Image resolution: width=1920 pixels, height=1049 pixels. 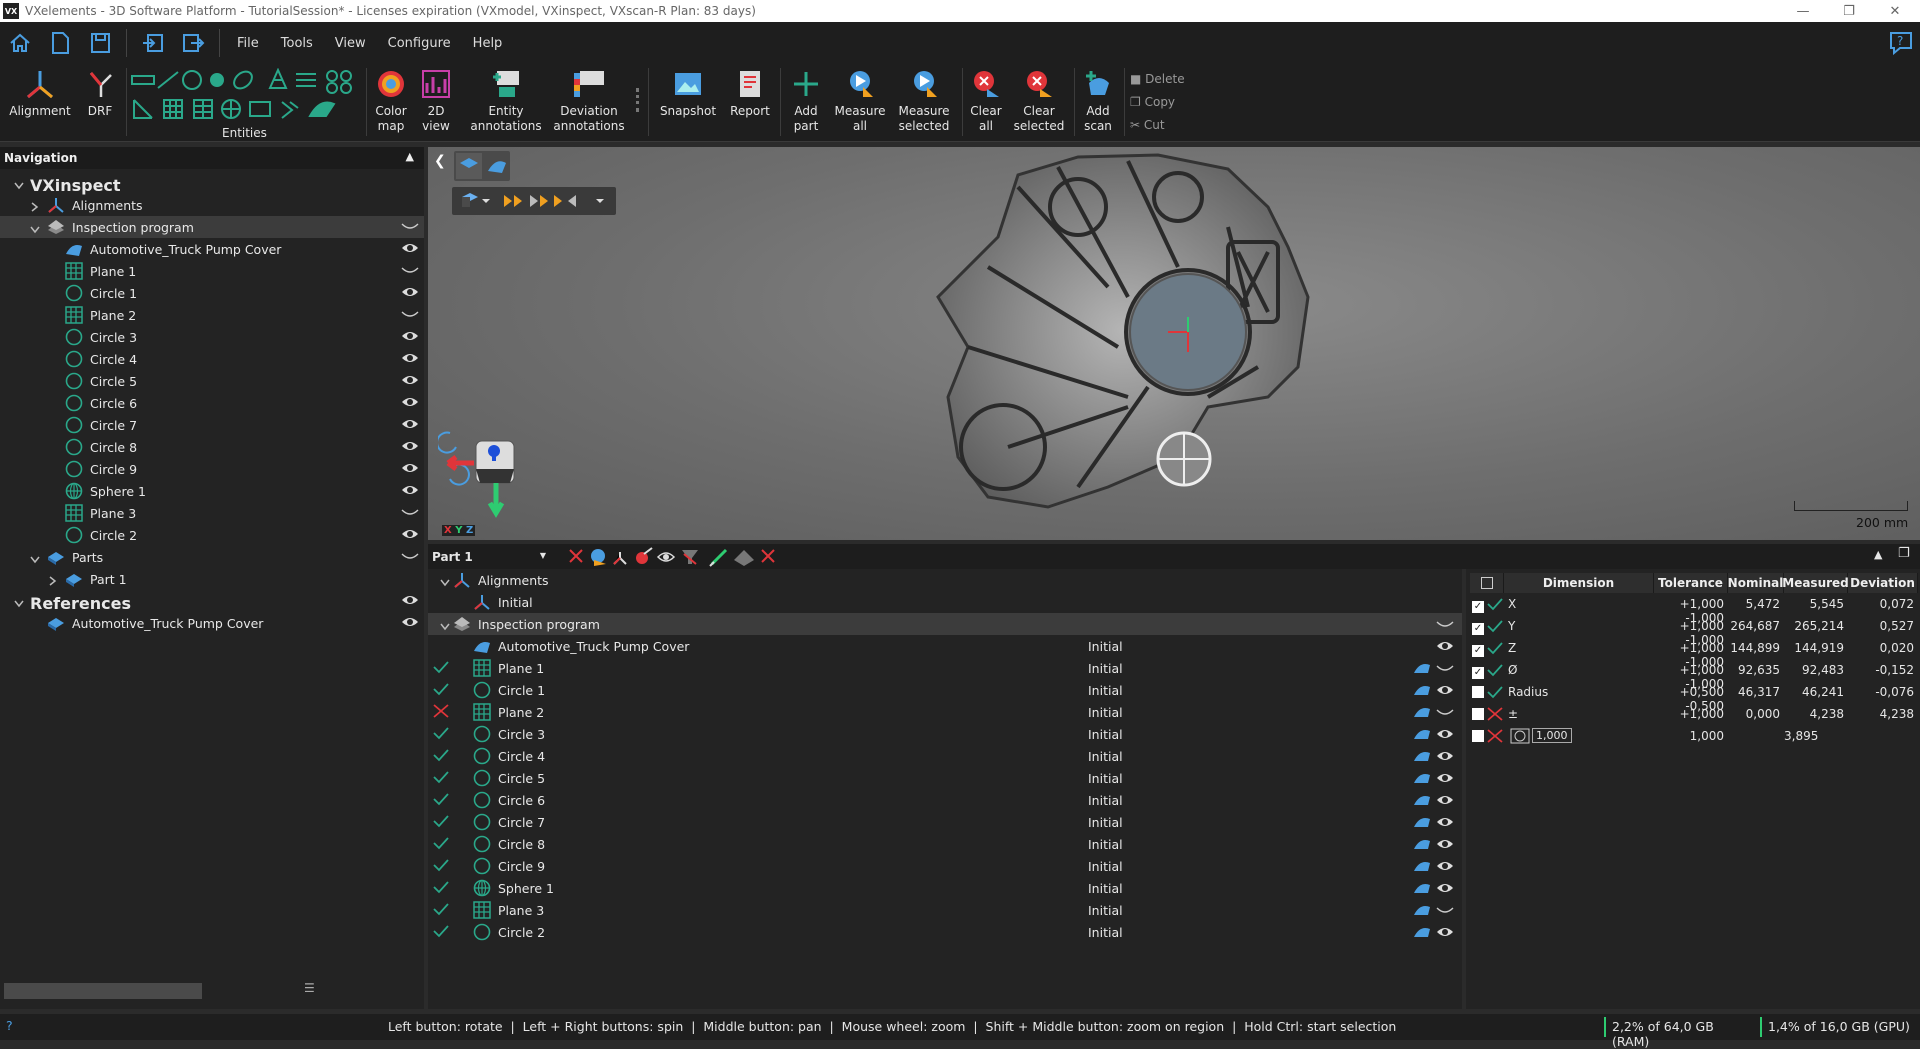 What do you see at coordinates (1901, 44) in the screenshot?
I see `help-chat-icon: ?` at bounding box center [1901, 44].